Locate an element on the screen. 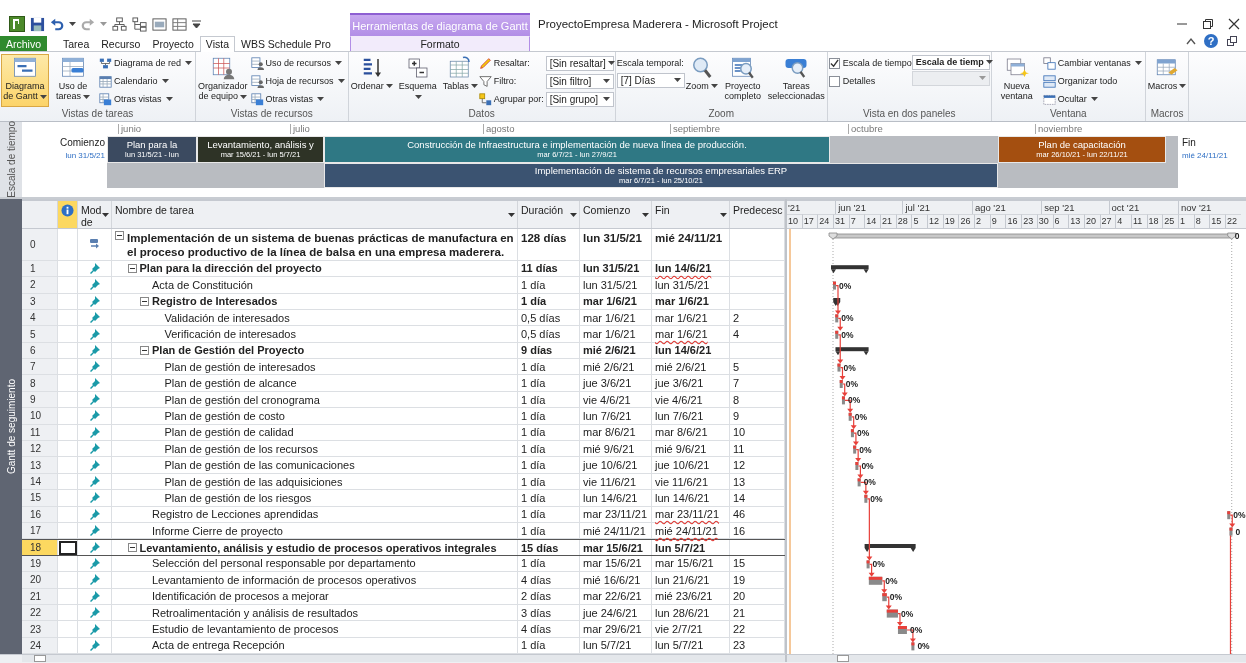 The height and width of the screenshot is (663, 1246). customize-icon is located at coordinates (196, 24).